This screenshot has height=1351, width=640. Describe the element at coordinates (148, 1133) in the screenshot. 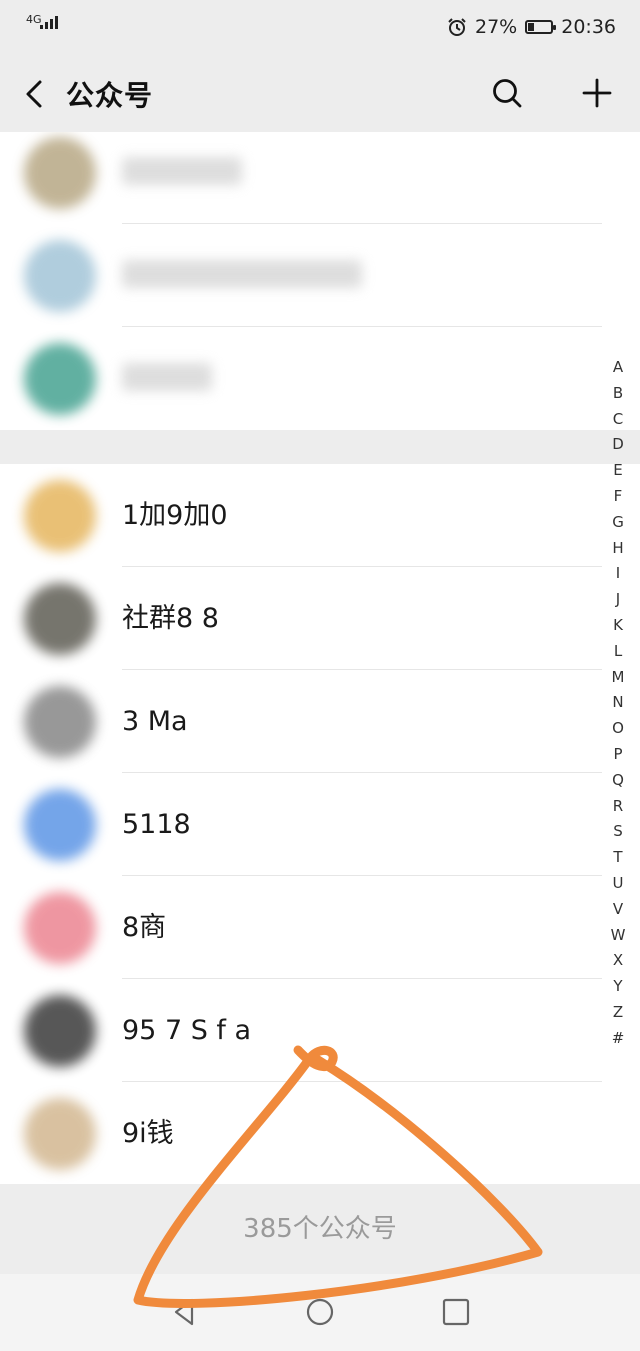

I see `account-name: 9i钱` at that location.